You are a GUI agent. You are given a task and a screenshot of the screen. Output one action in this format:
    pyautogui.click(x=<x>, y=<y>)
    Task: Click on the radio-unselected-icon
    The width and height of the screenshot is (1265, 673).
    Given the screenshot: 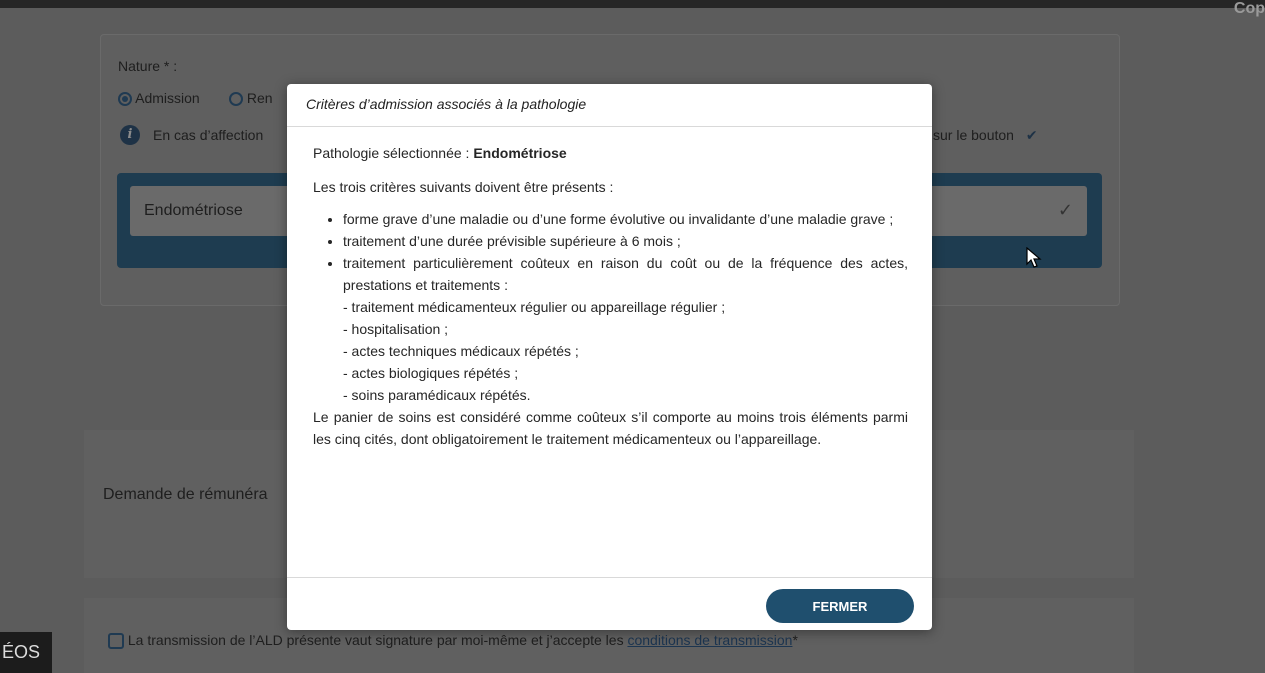 What is the action you would take?
    pyautogui.click(x=236, y=99)
    